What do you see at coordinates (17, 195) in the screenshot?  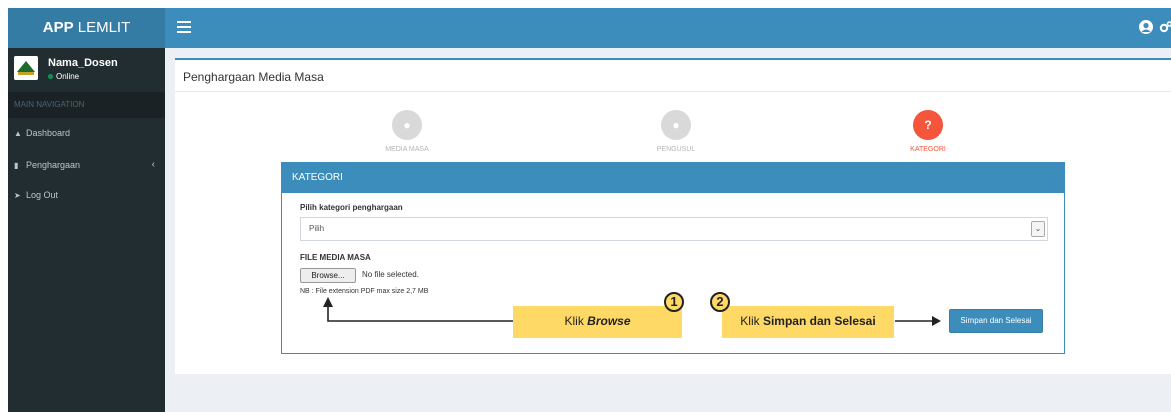 I see `sign-out-icon: ➤` at bounding box center [17, 195].